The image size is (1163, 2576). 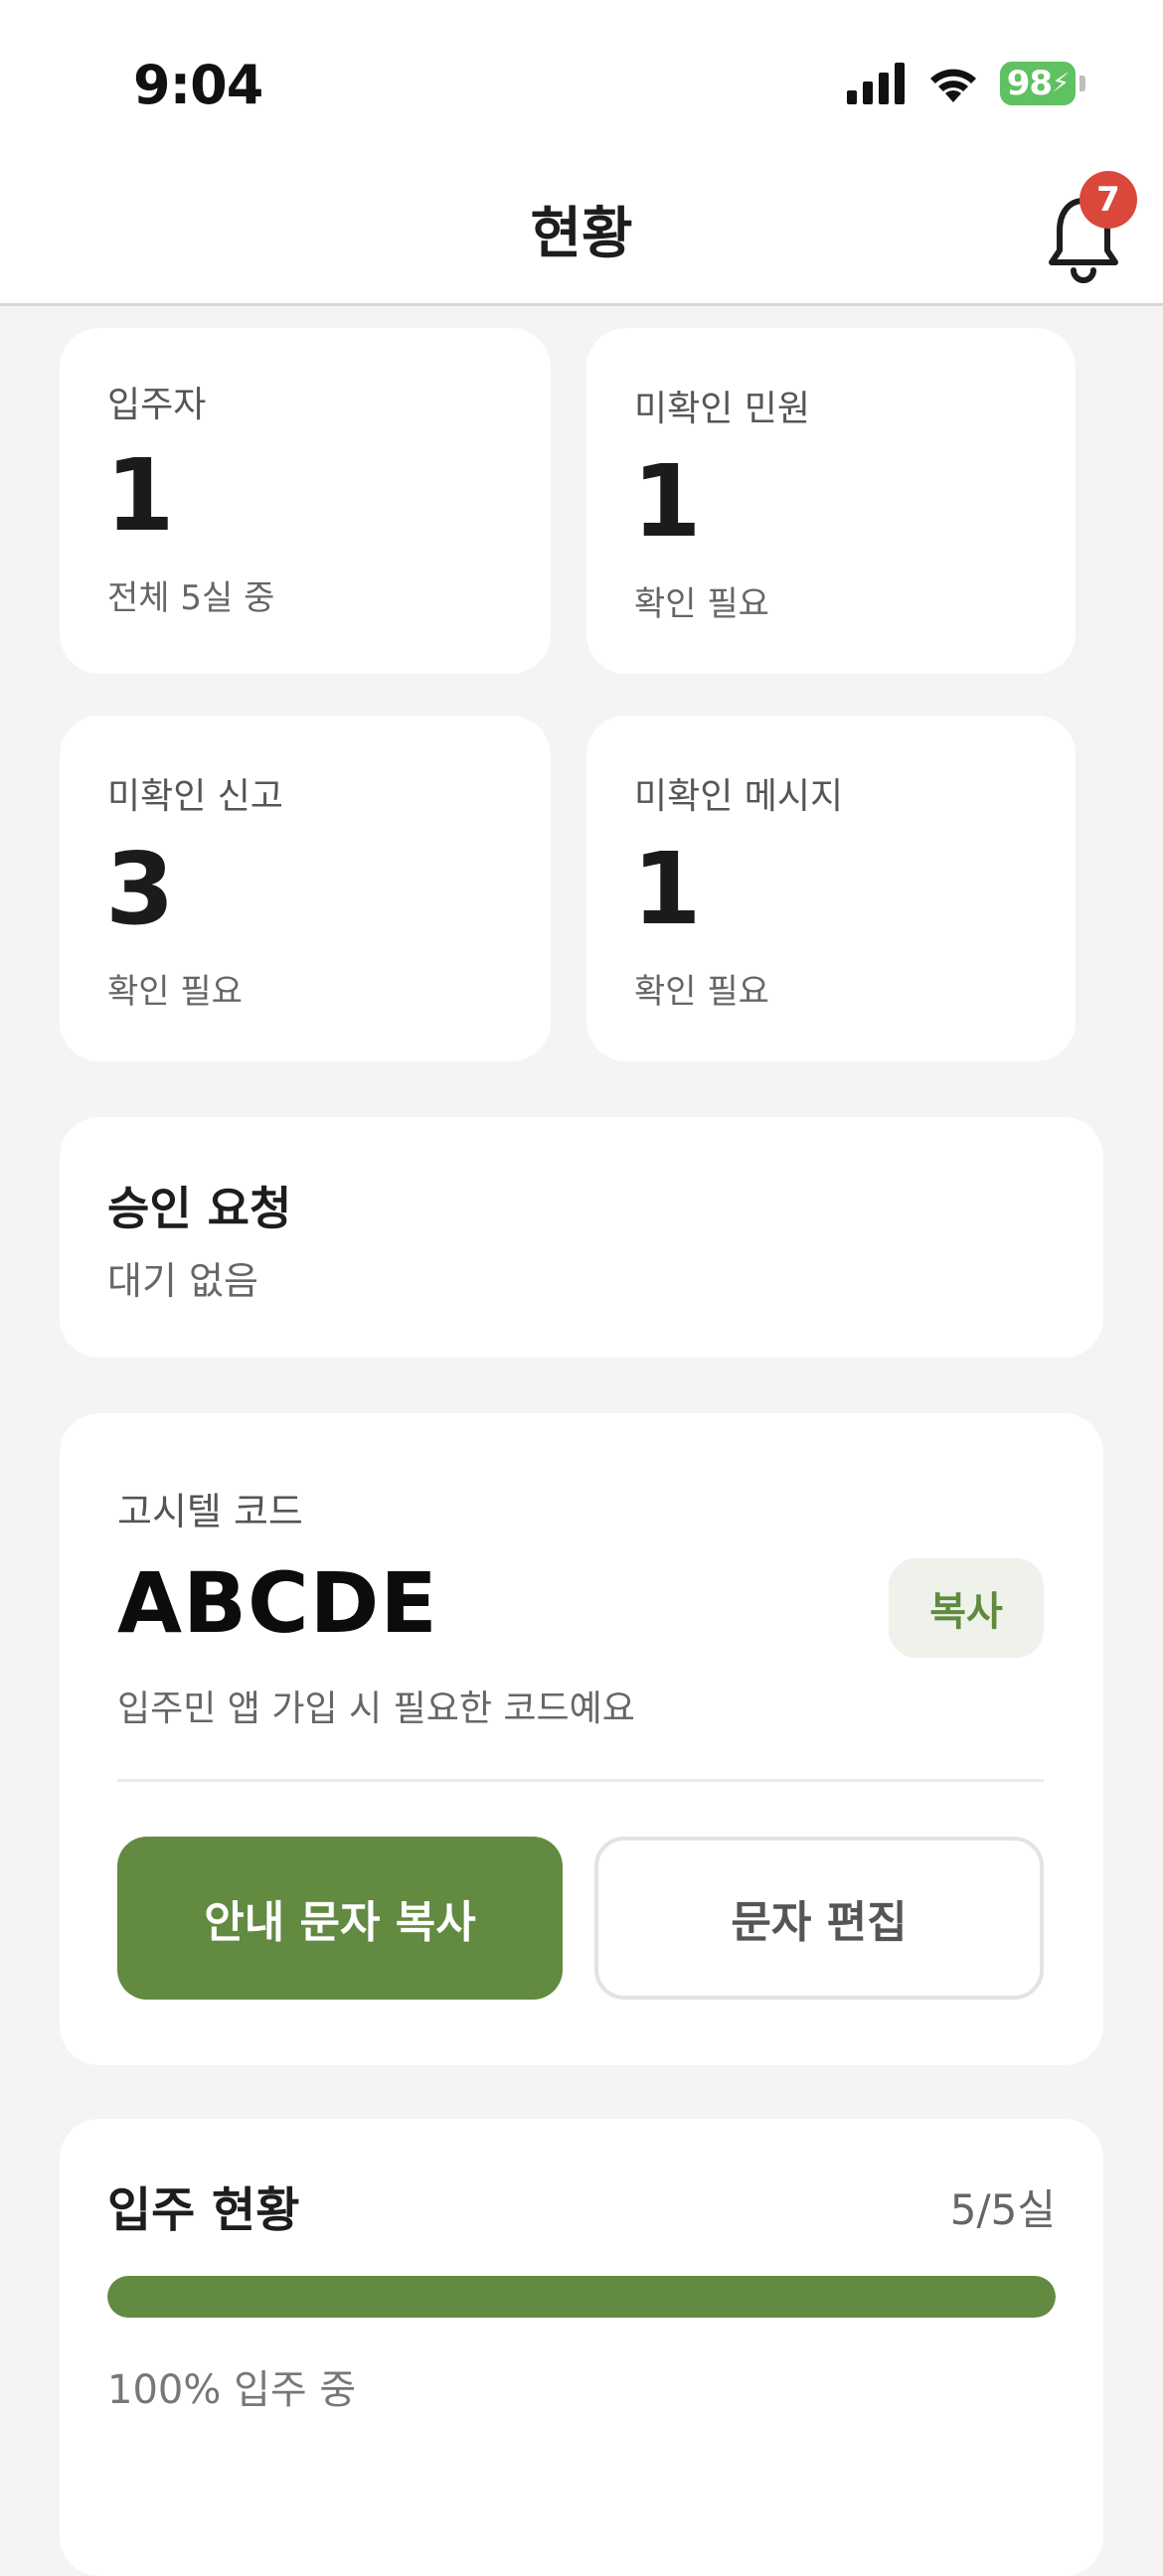 I want to click on stat-card-messages: 미확인 메시지 1 확인 필요, so click(x=831, y=888).